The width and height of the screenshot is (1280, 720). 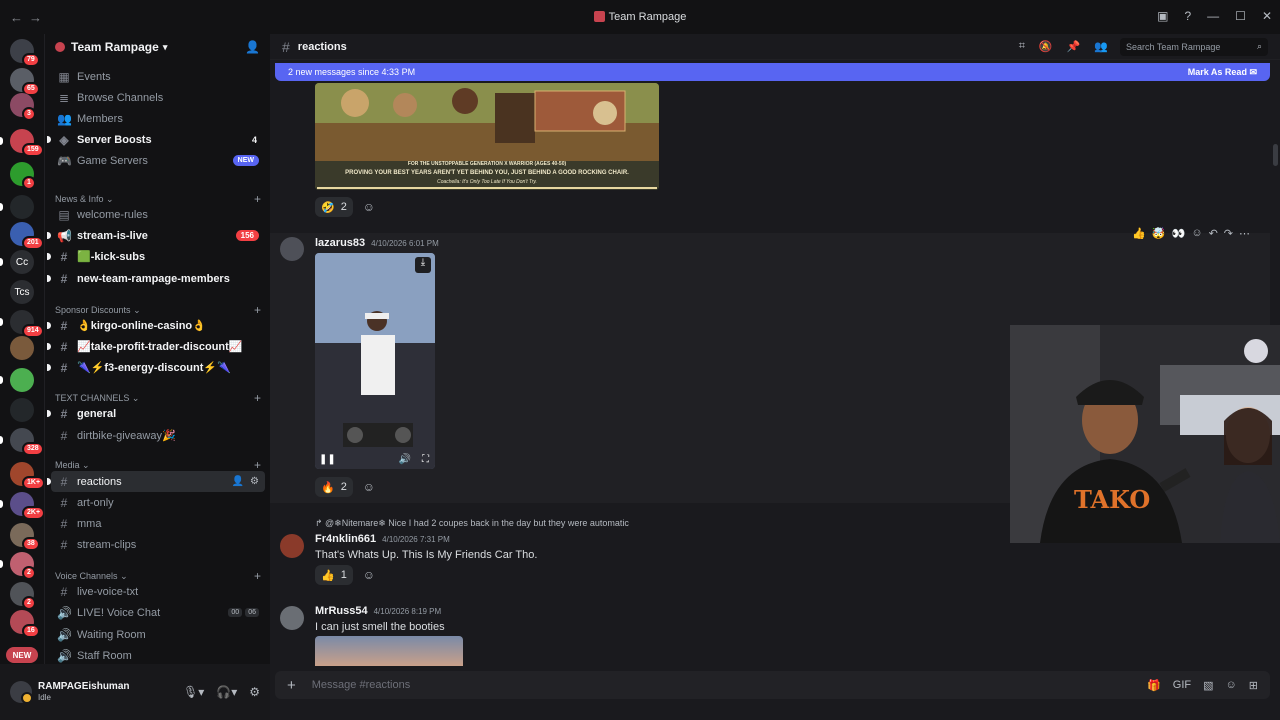 I want to click on microphone-icon: 🎙▾, so click(x=193, y=692).